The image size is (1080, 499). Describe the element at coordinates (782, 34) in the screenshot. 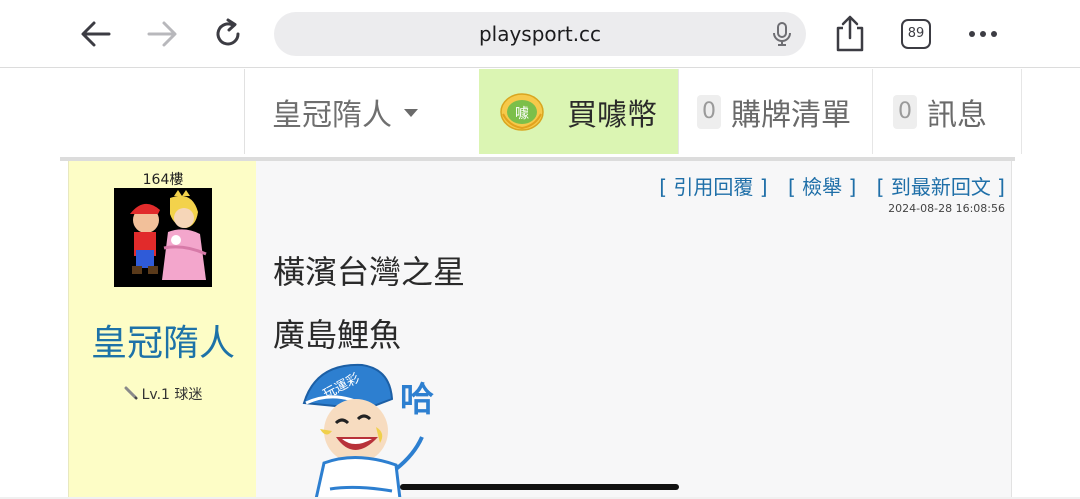

I see `microphone-icon` at that location.